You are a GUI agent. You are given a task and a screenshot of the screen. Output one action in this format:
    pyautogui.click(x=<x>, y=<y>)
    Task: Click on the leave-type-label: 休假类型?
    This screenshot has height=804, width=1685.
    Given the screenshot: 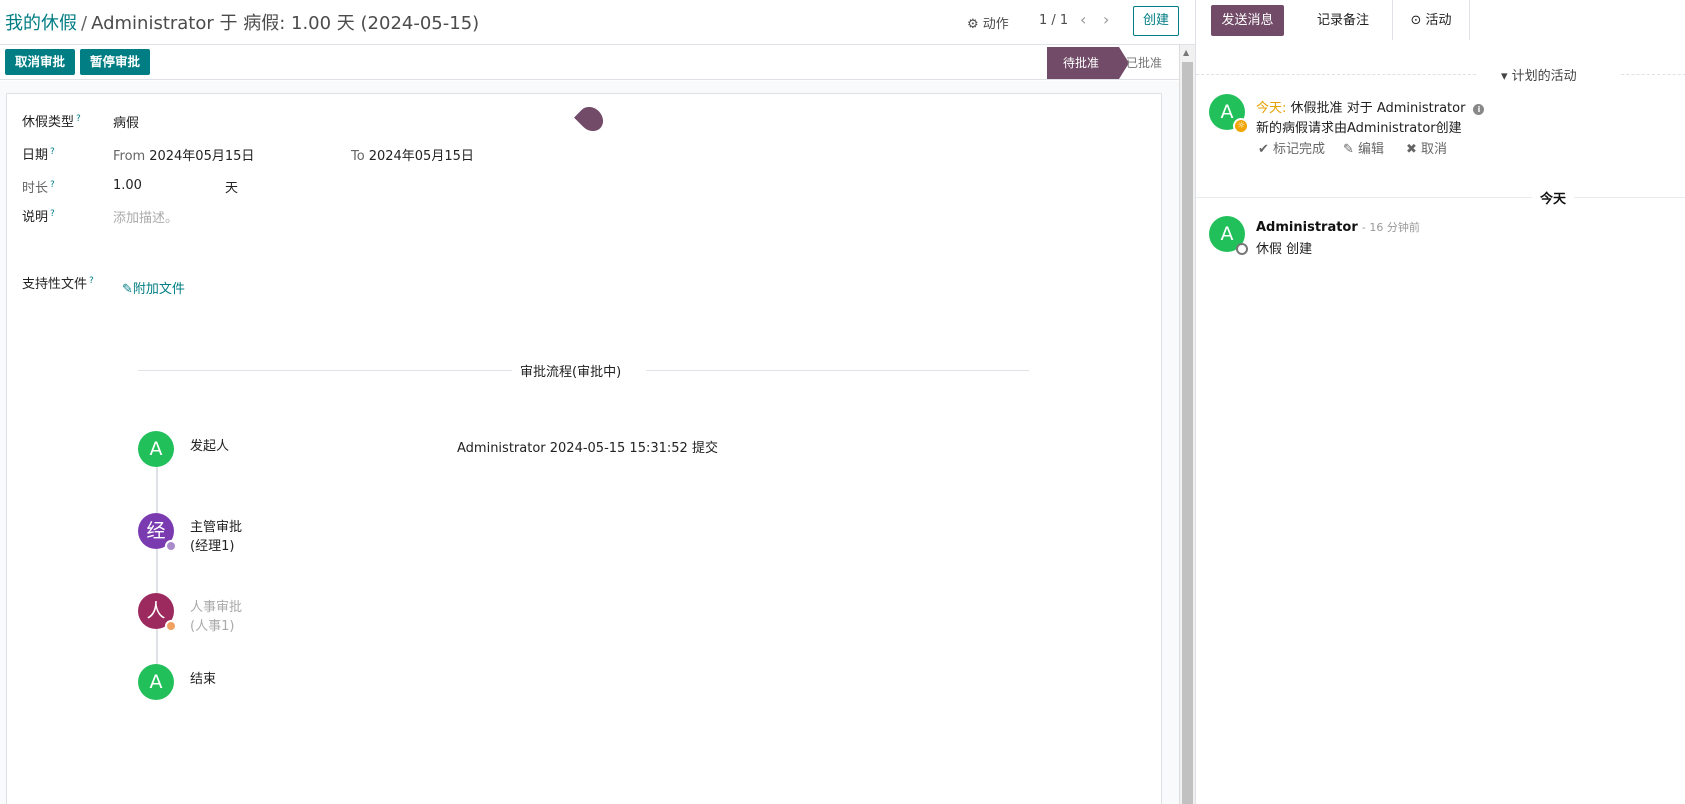 What is the action you would take?
    pyautogui.click(x=51, y=121)
    